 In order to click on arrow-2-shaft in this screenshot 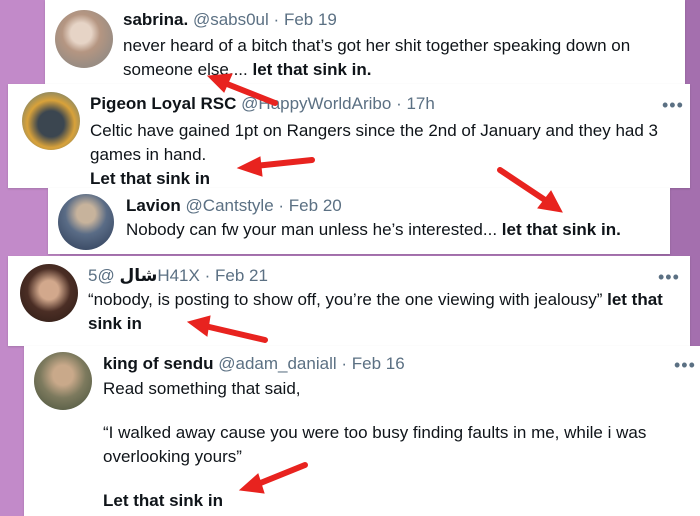, I will do `click(283, 163)`.